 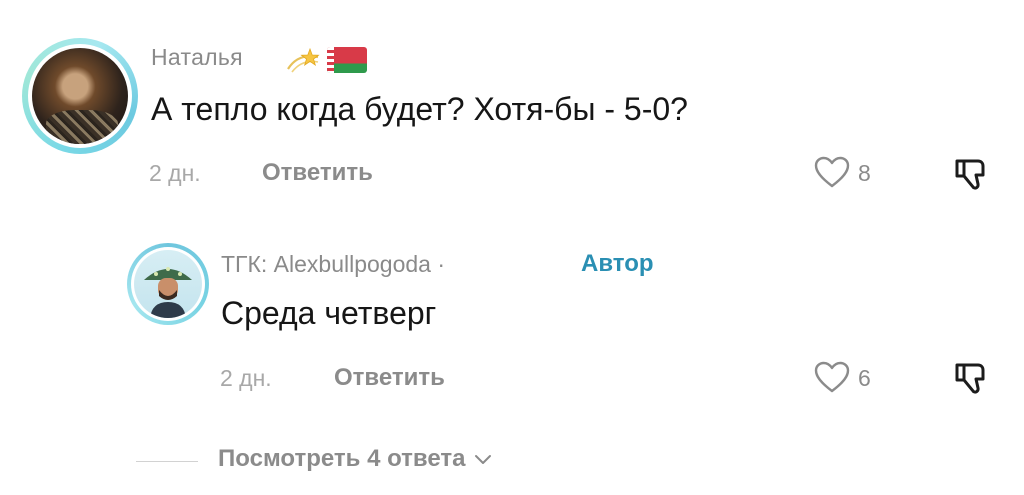 What do you see at coordinates (864, 378) in the screenshot?
I see `like-count: 6` at bounding box center [864, 378].